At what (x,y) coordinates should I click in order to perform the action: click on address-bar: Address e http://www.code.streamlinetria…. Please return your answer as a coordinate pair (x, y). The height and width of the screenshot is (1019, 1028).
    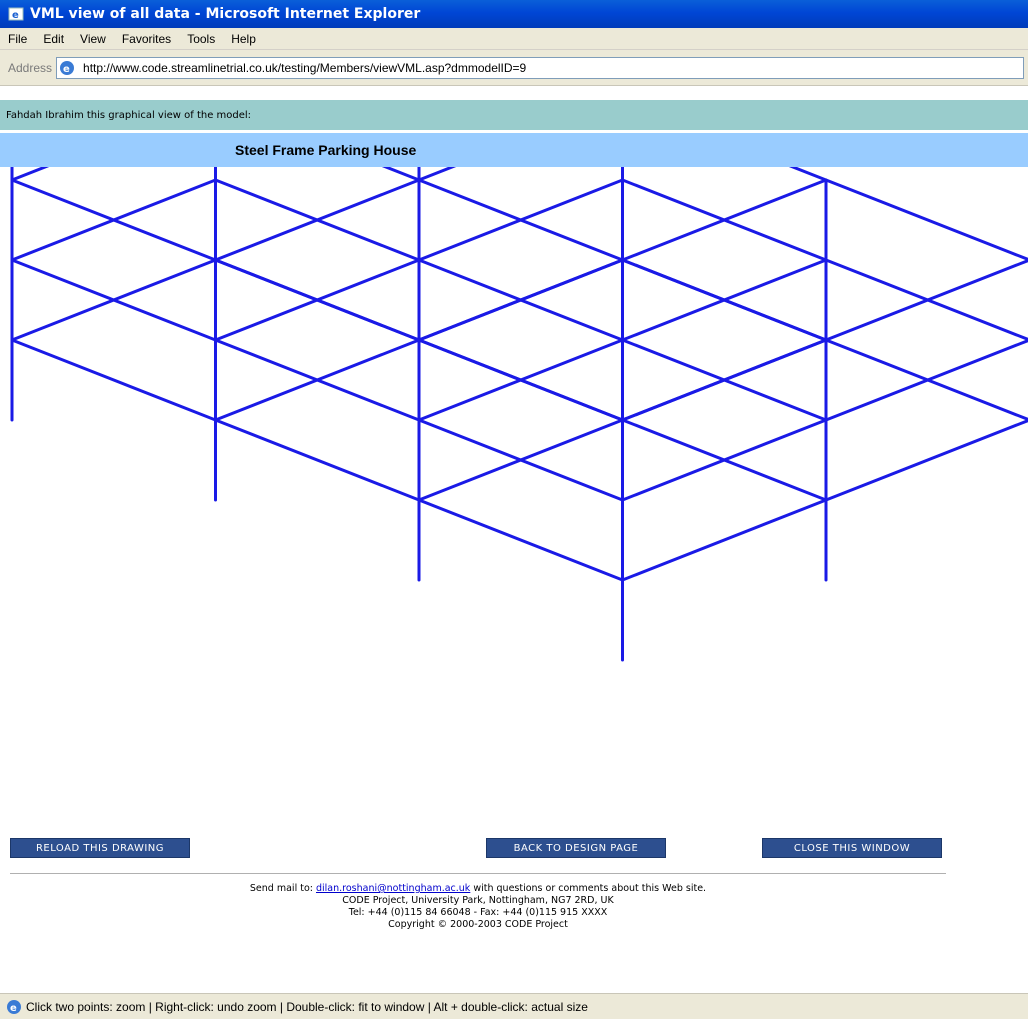
    Looking at the image, I should click on (514, 68).